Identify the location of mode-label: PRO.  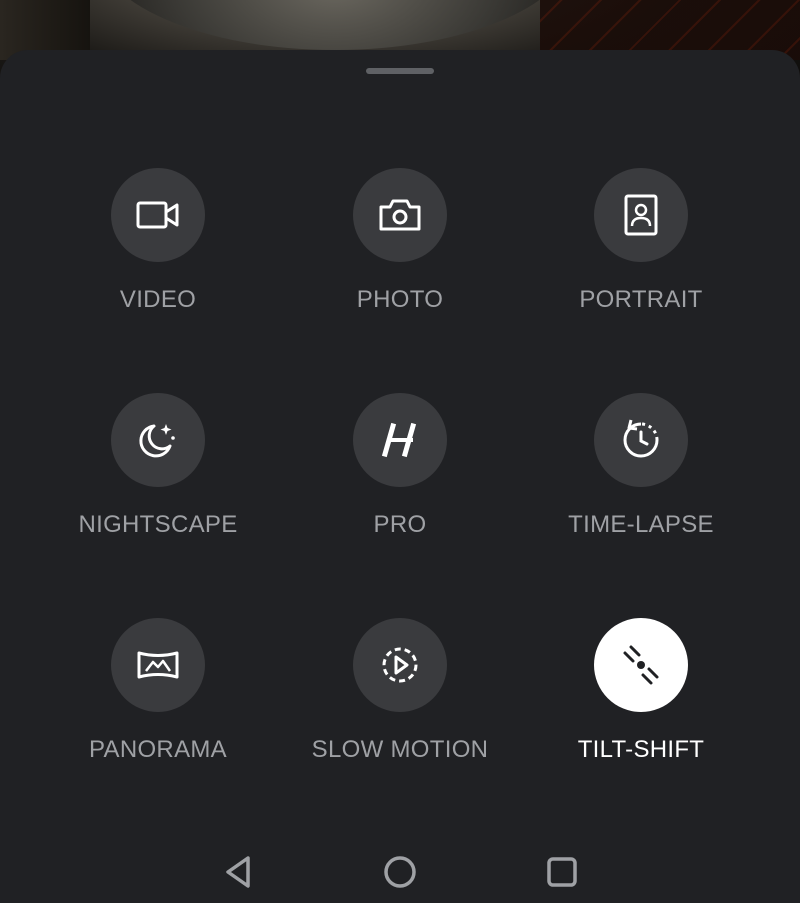
(400, 524).